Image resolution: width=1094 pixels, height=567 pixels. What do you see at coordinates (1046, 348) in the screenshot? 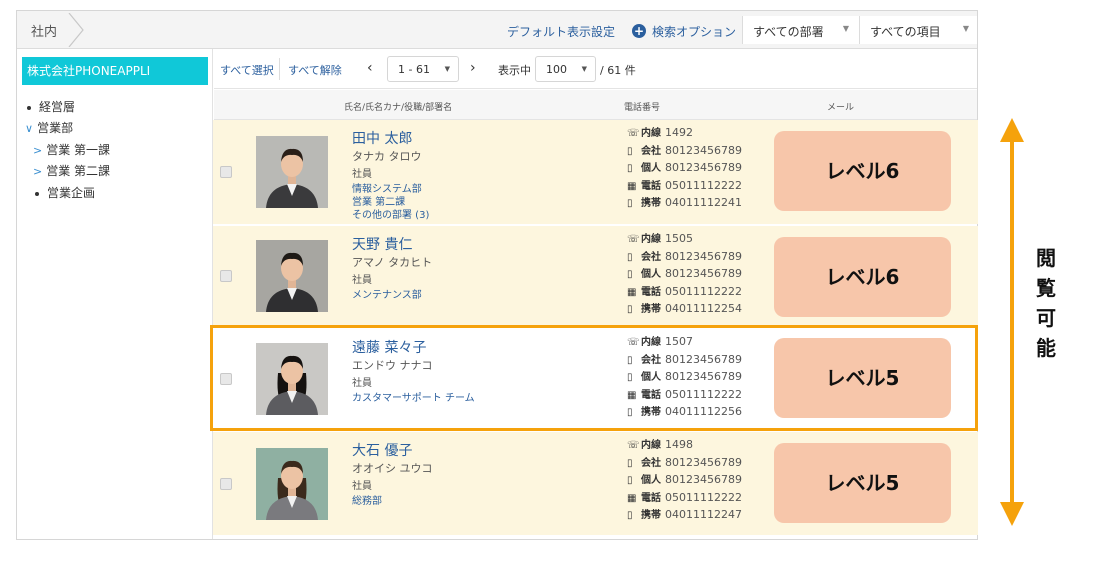
I see `viewable-label-char: 能` at bounding box center [1046, 348].